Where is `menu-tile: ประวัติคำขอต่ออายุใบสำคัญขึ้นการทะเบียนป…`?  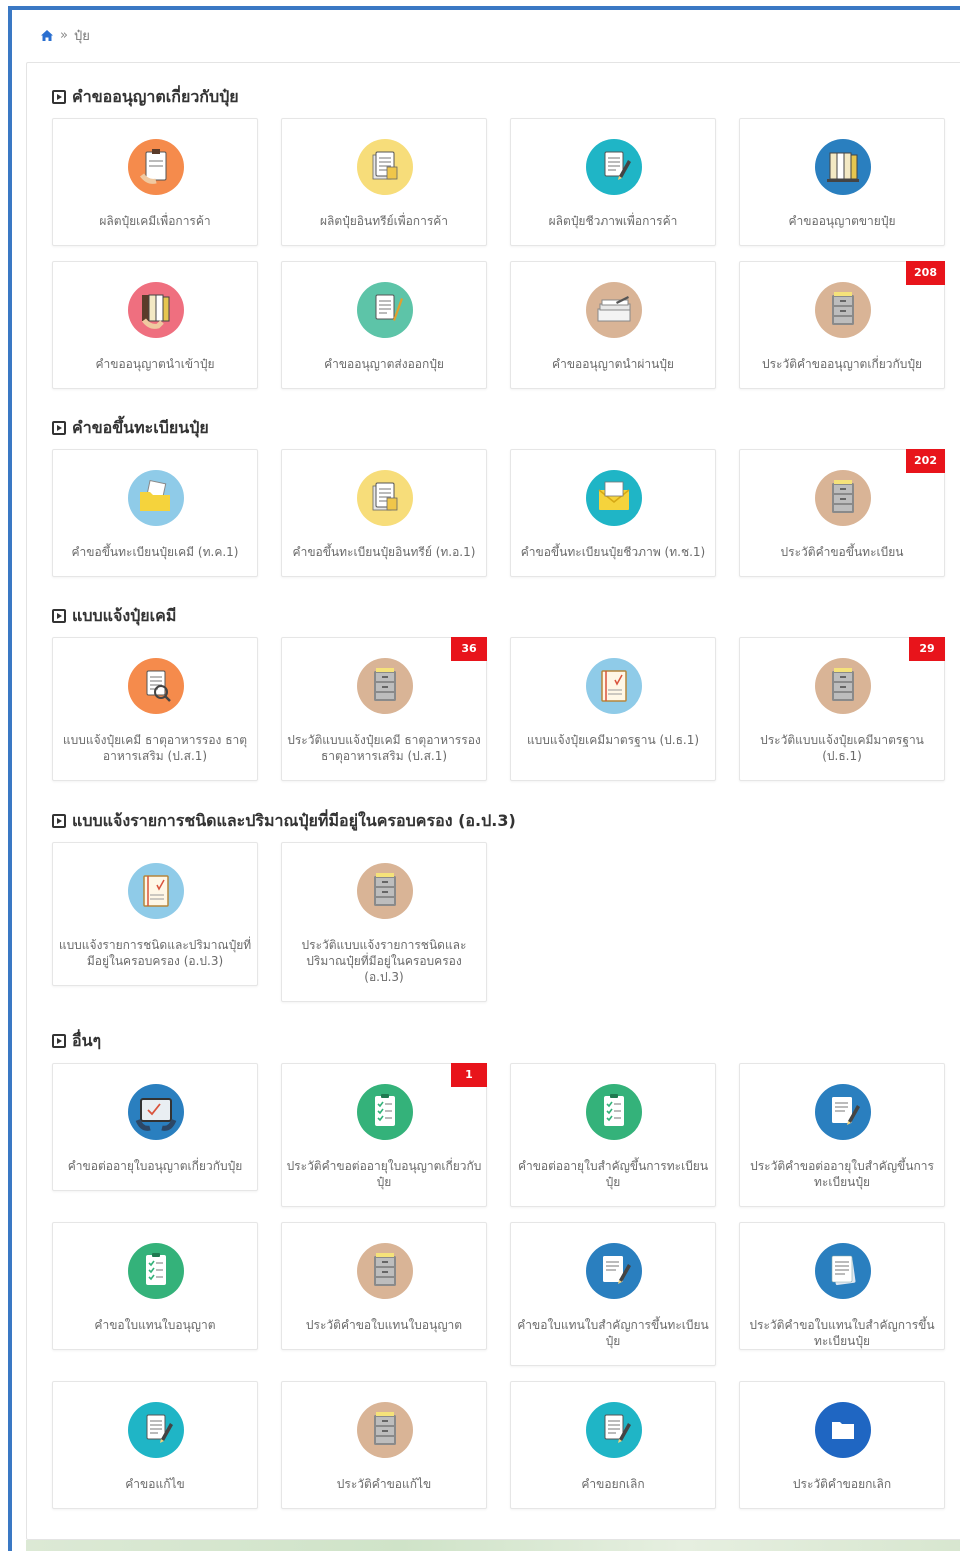 menu-tile: ประวัติคำขอต่ออายุใบสำคัญขึ้นการทะเบียนป… is located at coordinates (842, 1135).